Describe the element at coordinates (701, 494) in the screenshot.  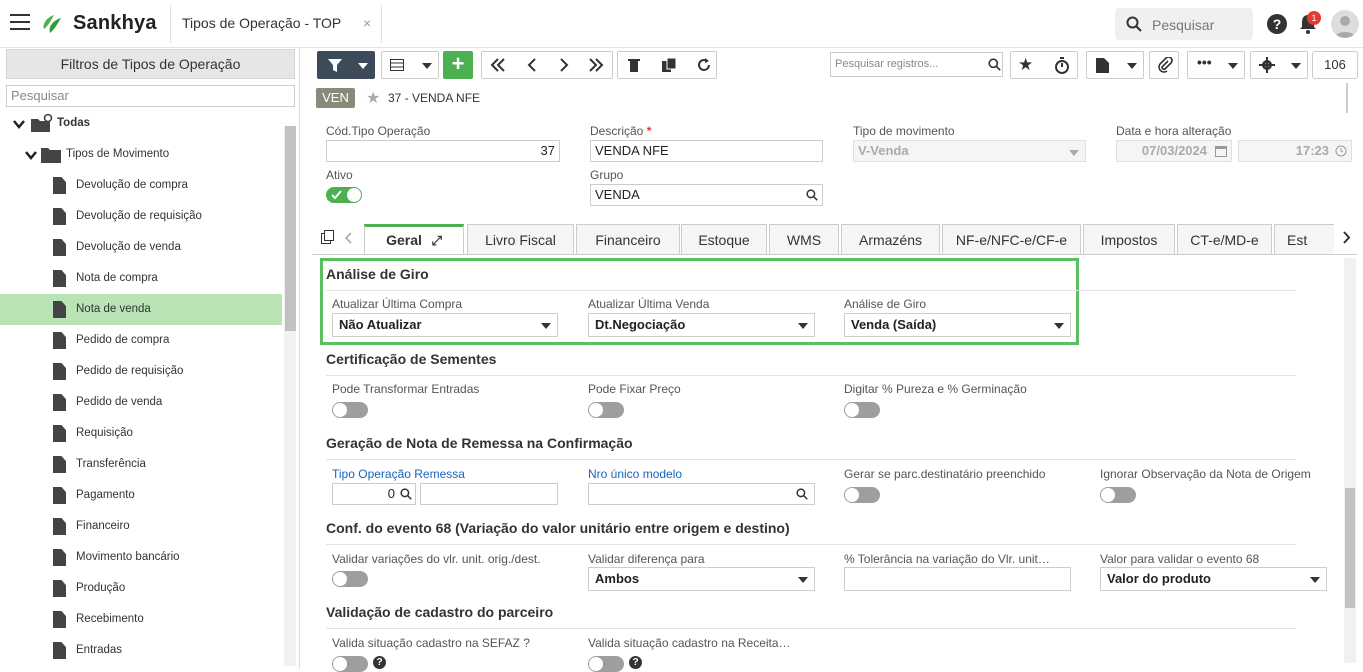
I see `nro-unico-modelo-field` at that location.